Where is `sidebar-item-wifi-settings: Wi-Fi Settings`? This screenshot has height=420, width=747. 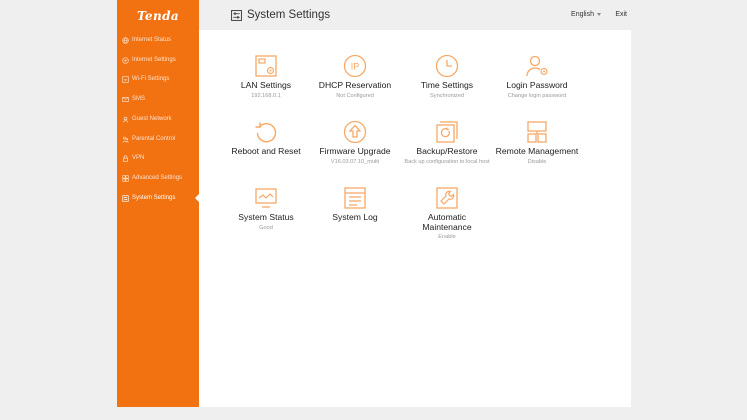 sidebar-item-wifi-settings: Wi-Fi Settings is located at coordinates (160, 79).